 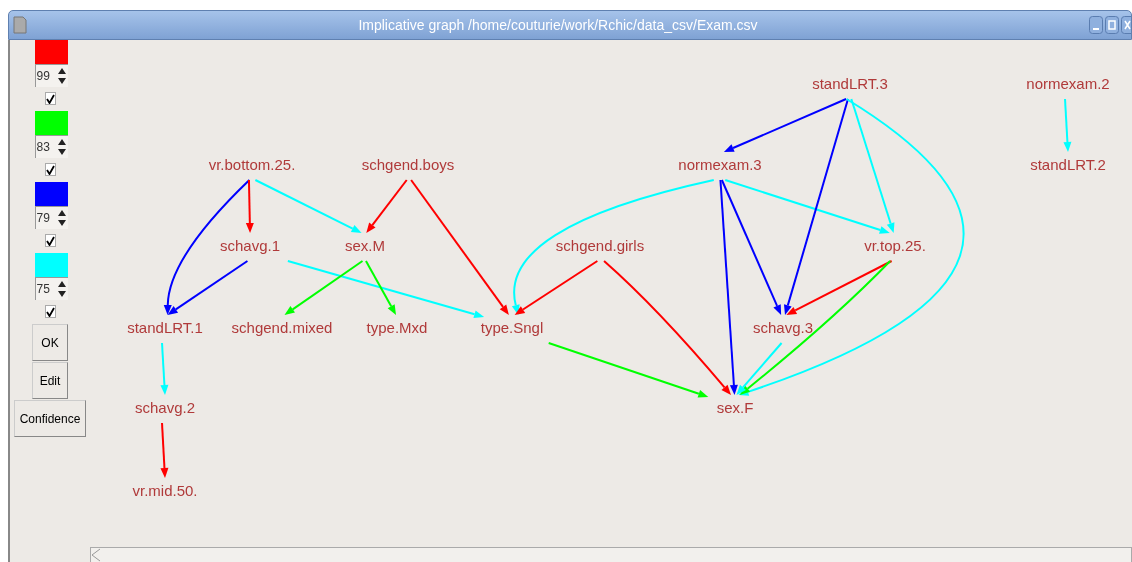 I want to click on node-label: sex.M, so click(x=365, y=245).